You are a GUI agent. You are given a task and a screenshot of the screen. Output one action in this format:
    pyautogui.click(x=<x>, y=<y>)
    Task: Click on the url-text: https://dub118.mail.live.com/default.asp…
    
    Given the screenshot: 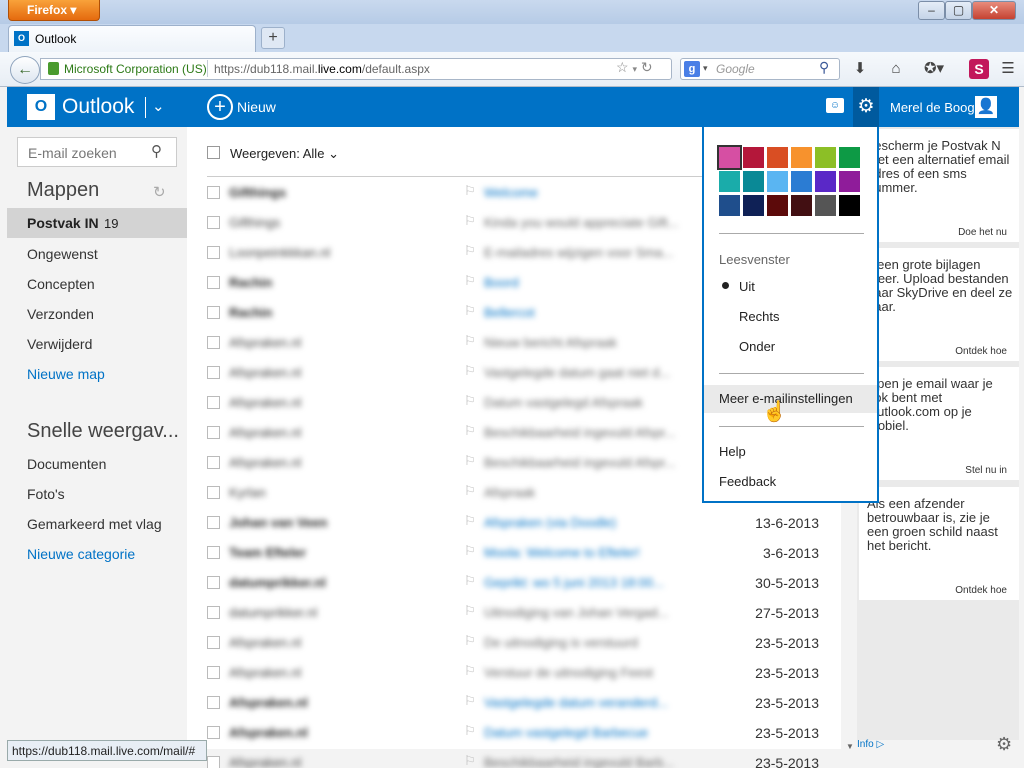 What is the action you would take?
    pyautogui.click(x=322, y=69)
    